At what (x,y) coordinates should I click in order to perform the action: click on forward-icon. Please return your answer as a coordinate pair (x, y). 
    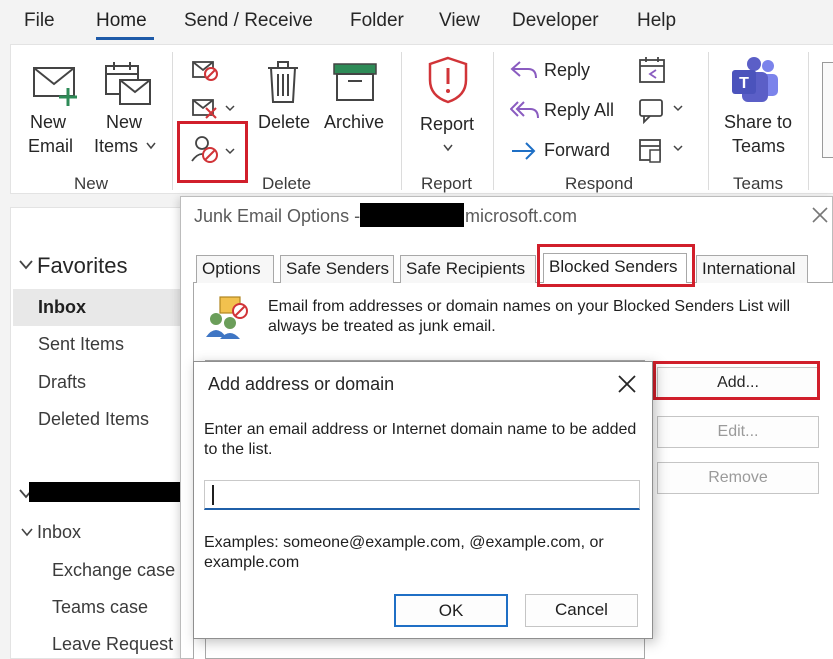
    Looking at the image, I should click on (524, 151).